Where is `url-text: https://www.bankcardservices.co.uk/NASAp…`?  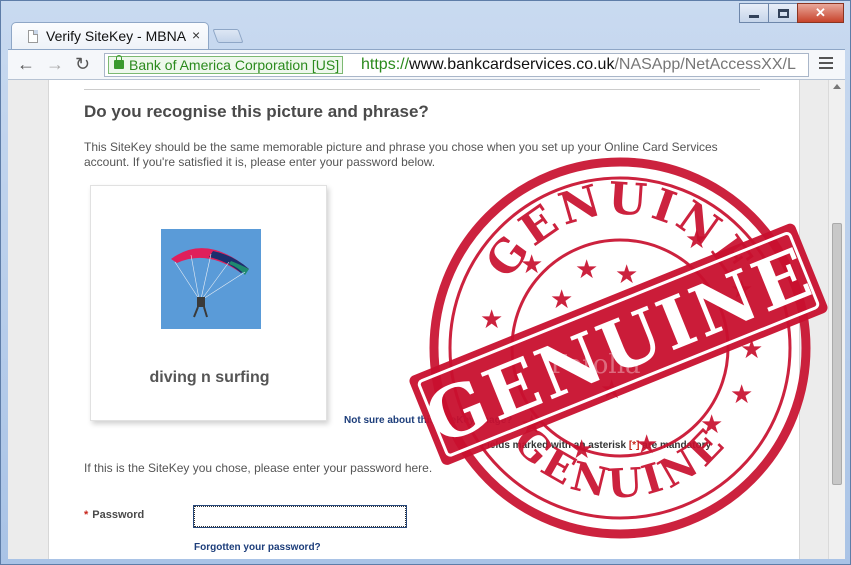
url-text: https://www.bankcardservices.co.uk/NASAp… is located at coordinates (578, 65).